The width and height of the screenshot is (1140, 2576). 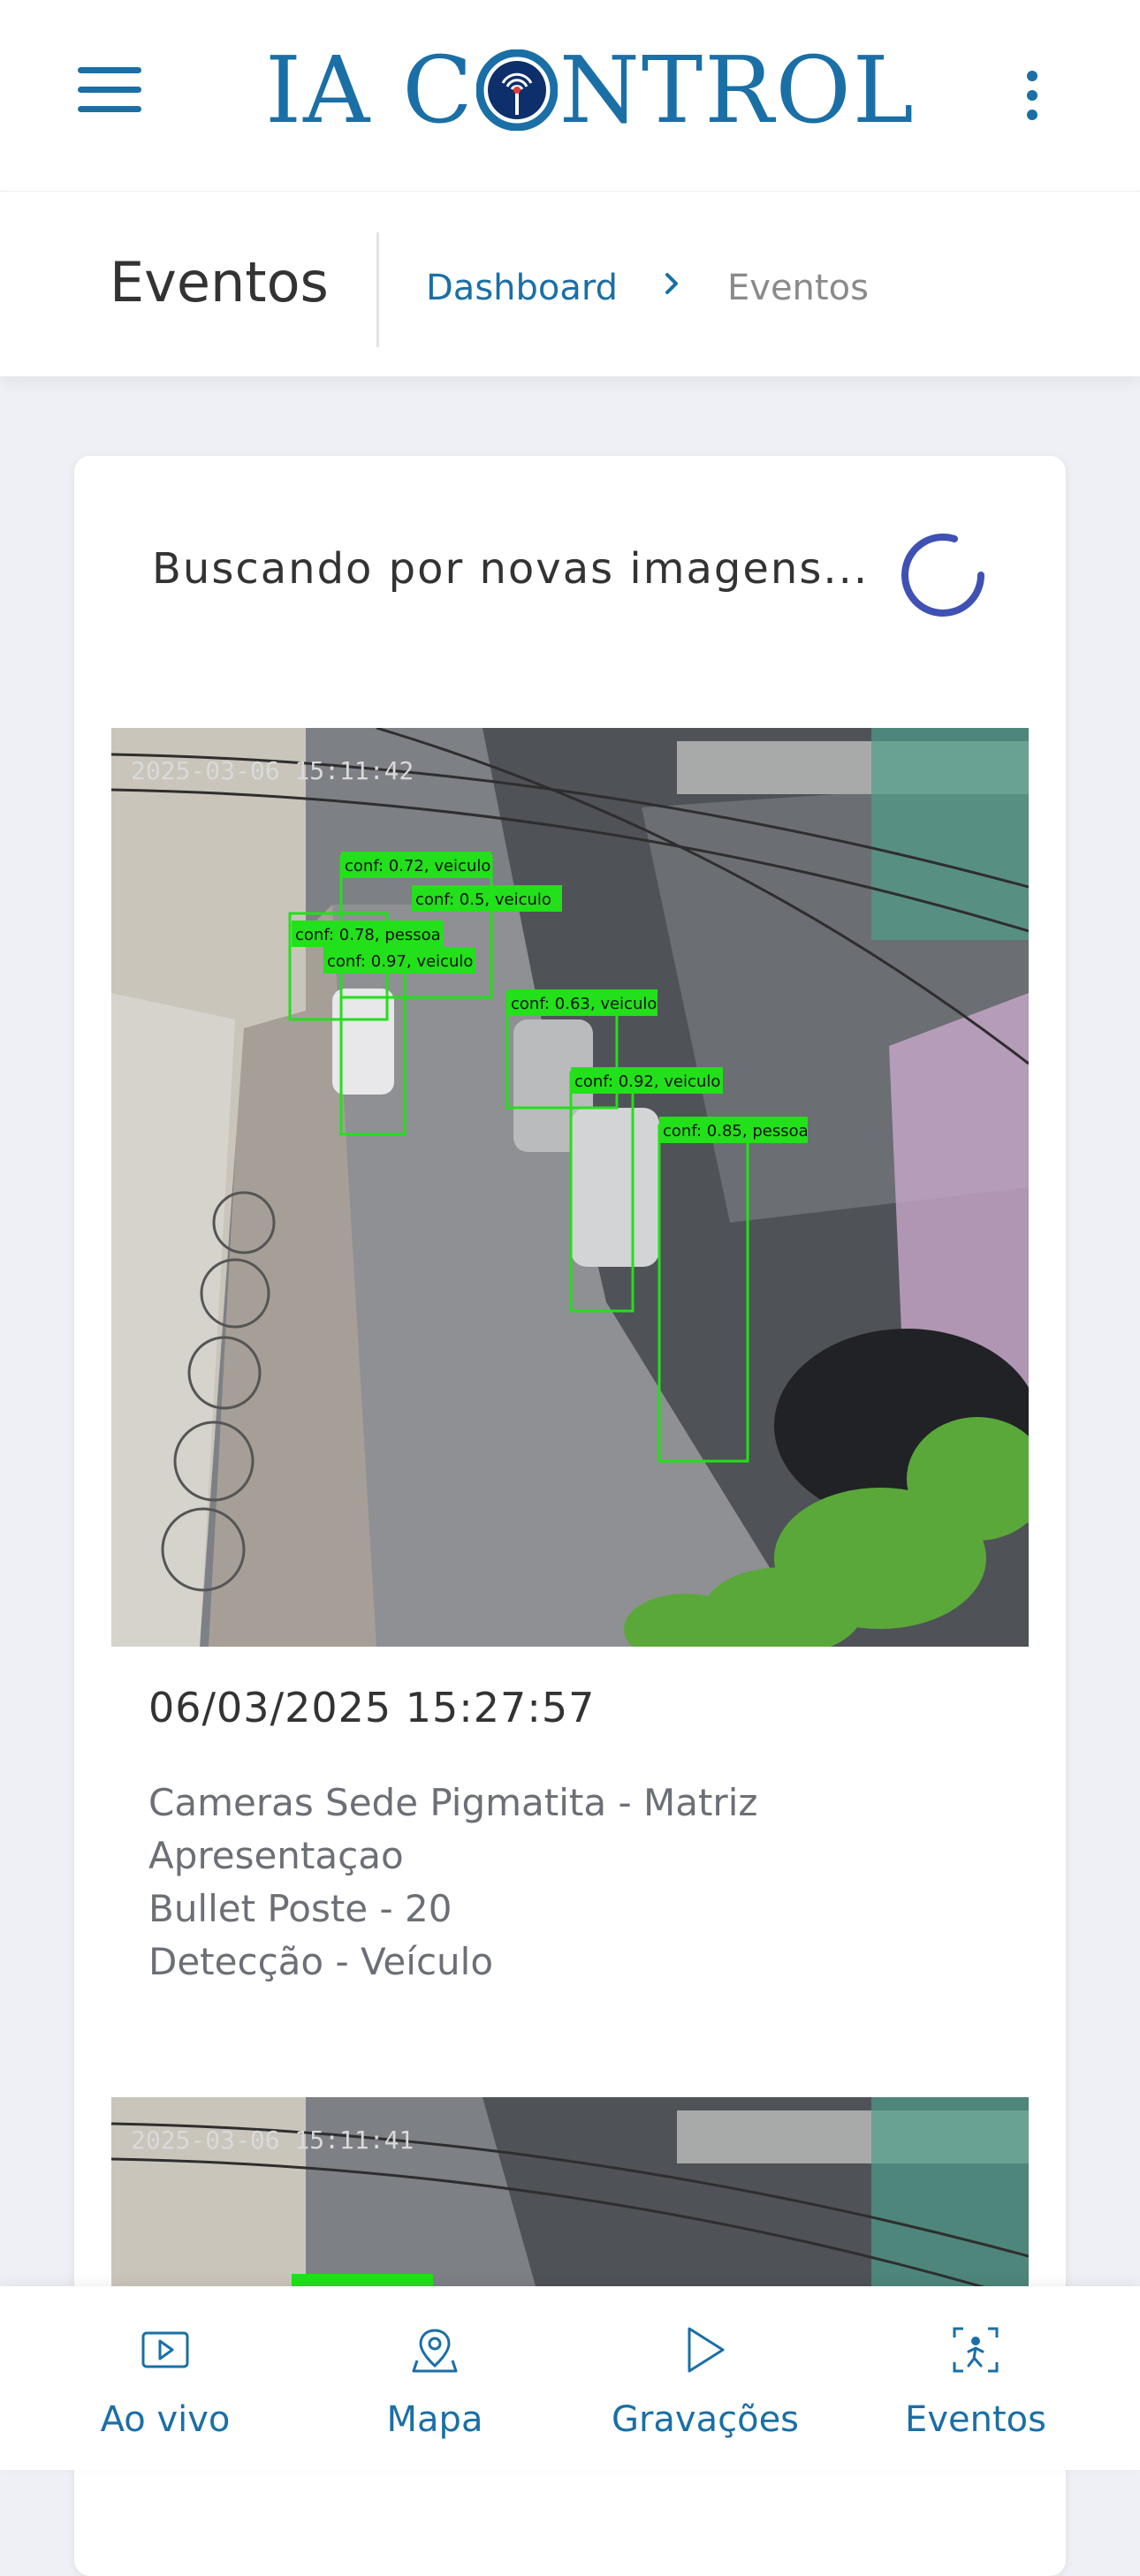 What do you see at coordinates (522, 288) in the screenshot?
I see `breadcrumb-dashboard-link: Dashboard` at bounding box center [522, 288].